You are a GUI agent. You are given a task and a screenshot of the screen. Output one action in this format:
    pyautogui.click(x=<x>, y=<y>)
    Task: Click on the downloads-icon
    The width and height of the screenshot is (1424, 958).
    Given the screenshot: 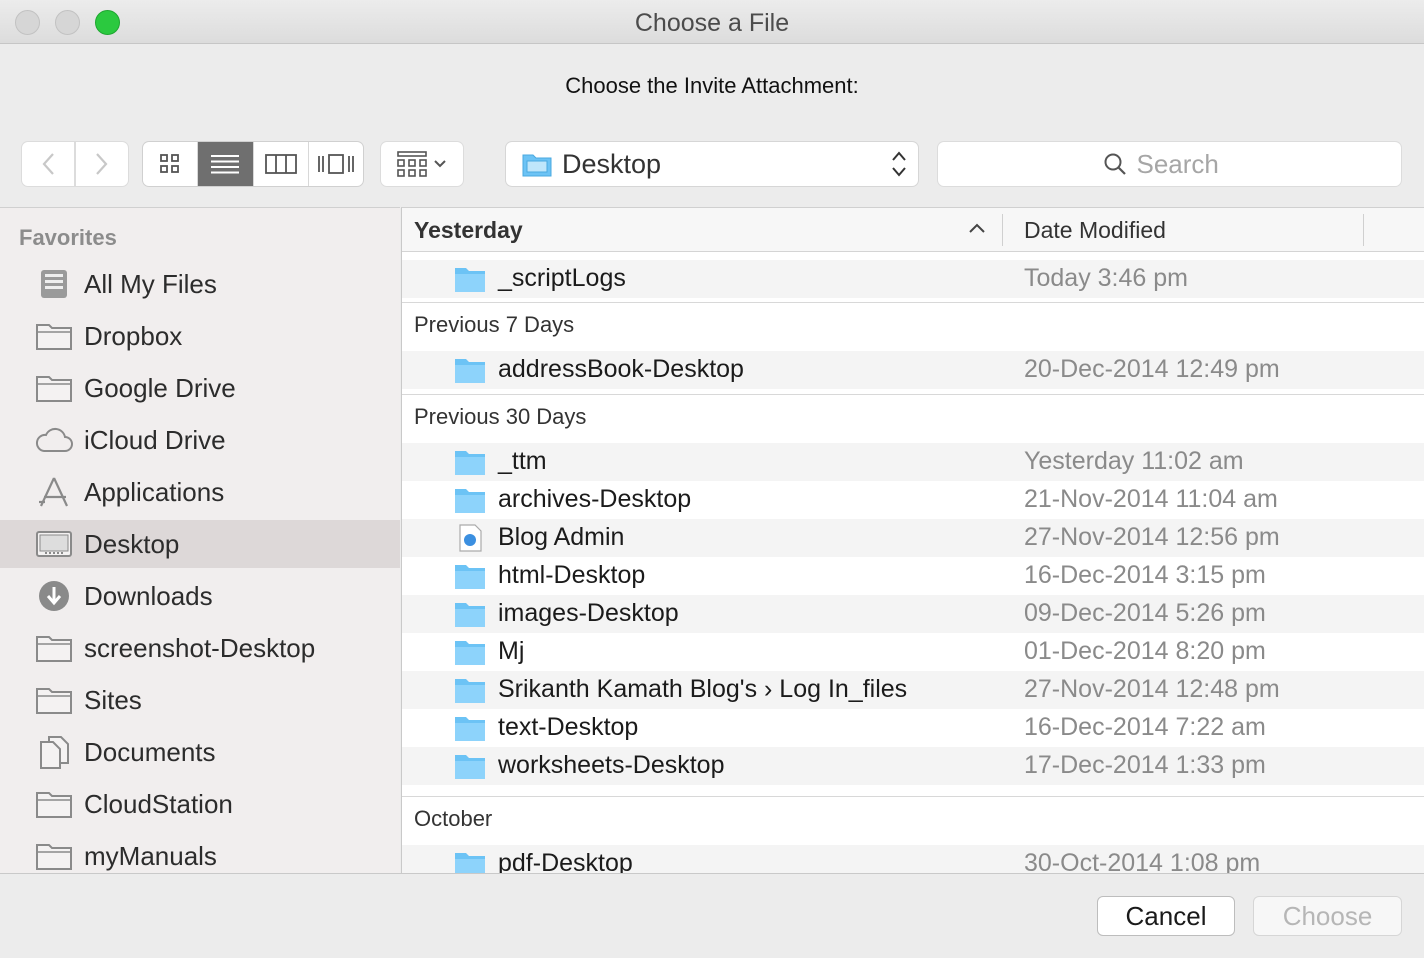 What is the action you would take?
    pyautogui.click(x=54, y=596)
    